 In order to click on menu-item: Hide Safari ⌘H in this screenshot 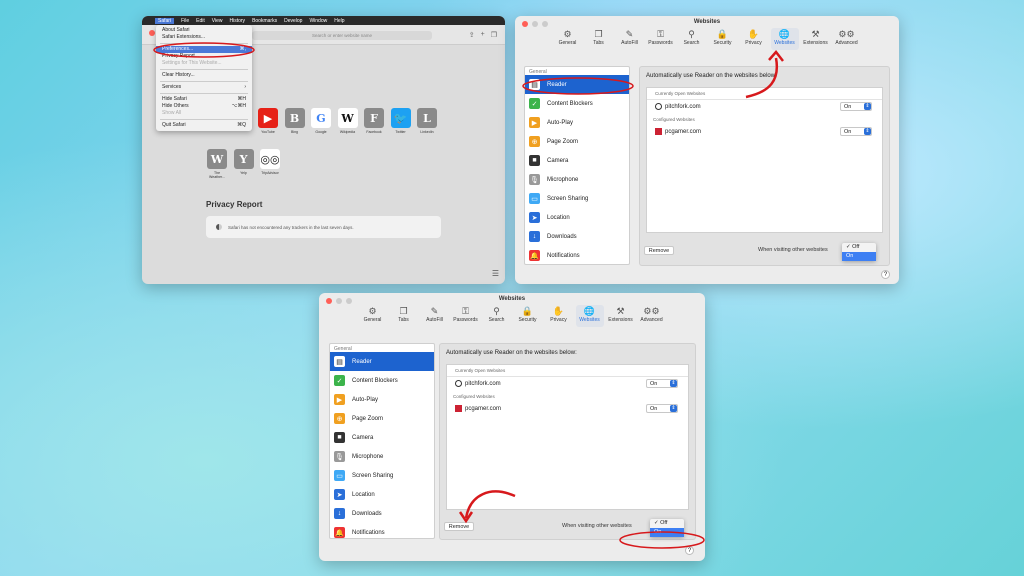, I will do `click(204, 99)`.